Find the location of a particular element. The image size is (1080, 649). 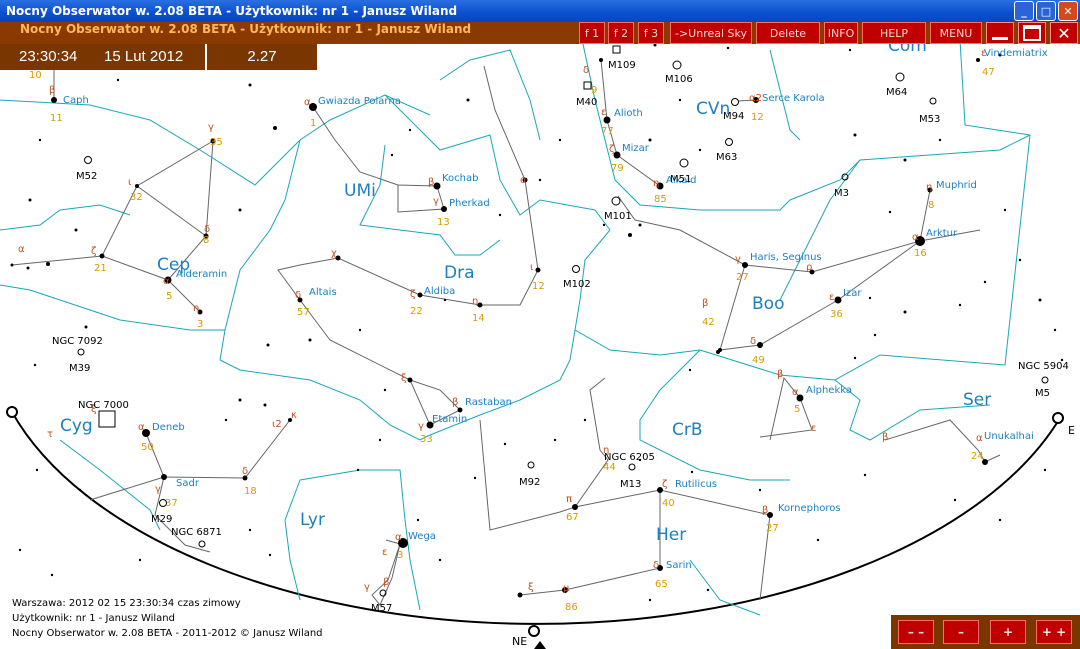

constellation-label-cep: Cep is located at coordinates (173, 265).